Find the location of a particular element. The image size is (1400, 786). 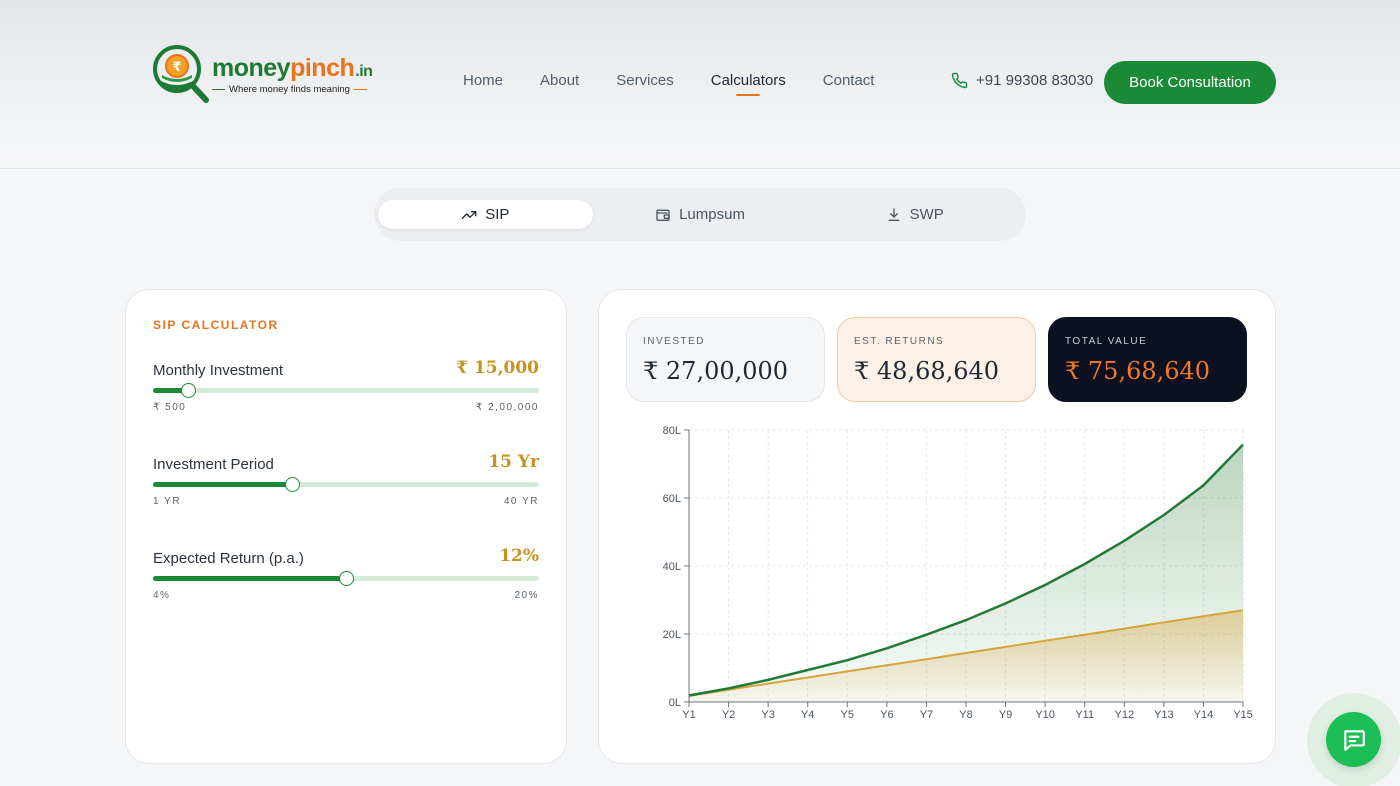

brand-tagline: Where money finds meaning is located at coordinates (289, 89).